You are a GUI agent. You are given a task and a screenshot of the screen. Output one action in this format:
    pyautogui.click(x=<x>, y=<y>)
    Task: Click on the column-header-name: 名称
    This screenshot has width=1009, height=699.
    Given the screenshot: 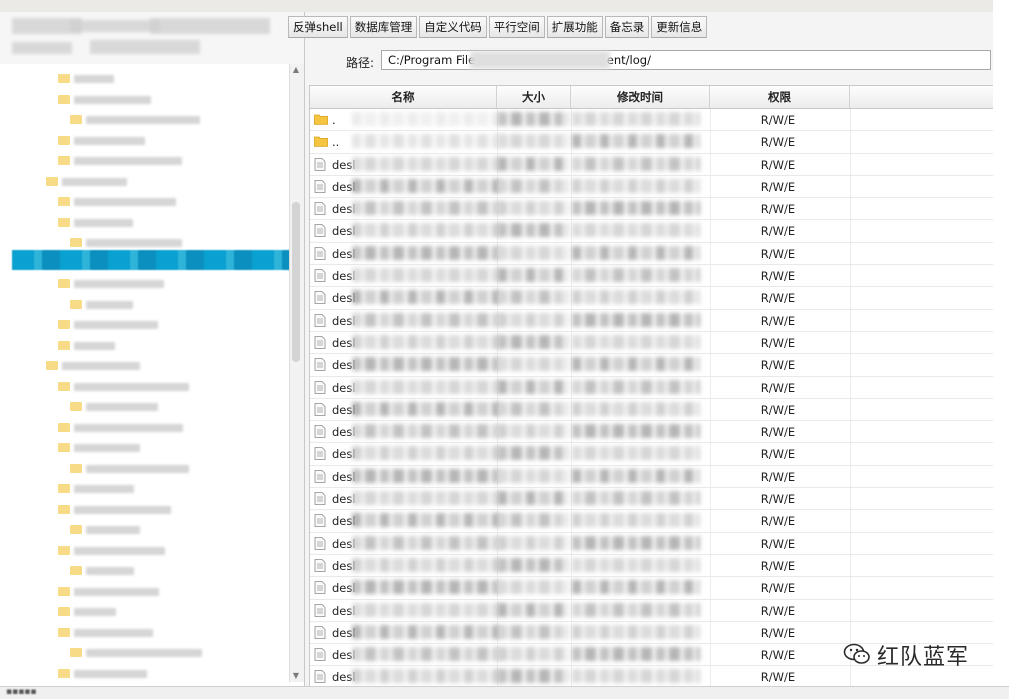 What is the action you would take?
    pyautogui.click(x=403, y=97)
    